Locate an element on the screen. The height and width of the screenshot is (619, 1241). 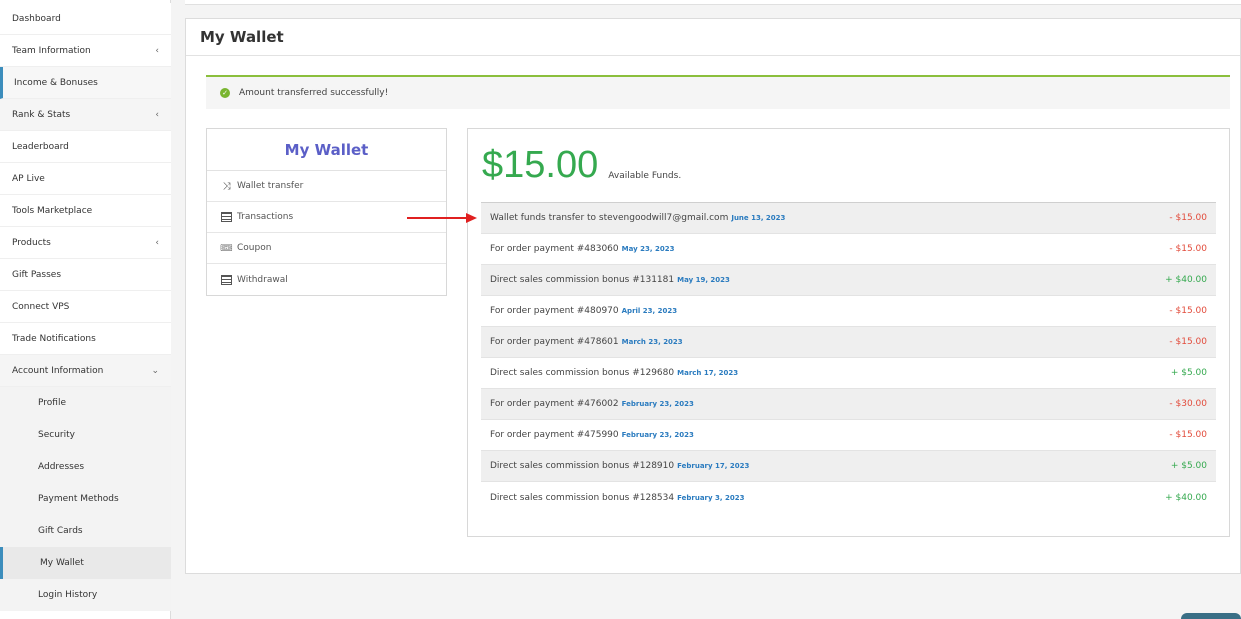
transaction-description: Direct sales commission bonus #128534 is located at coordinates (582, 497).